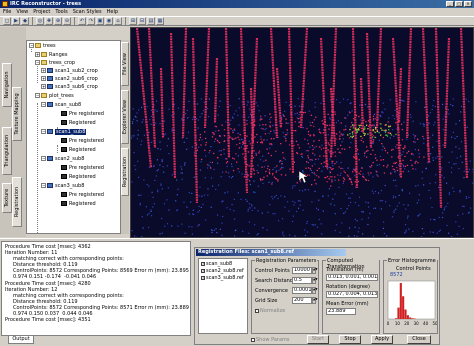 The height and width of the screenshot is (346, 474). I want to click on zoom-in-icon: ⊕, so click(58, 21).